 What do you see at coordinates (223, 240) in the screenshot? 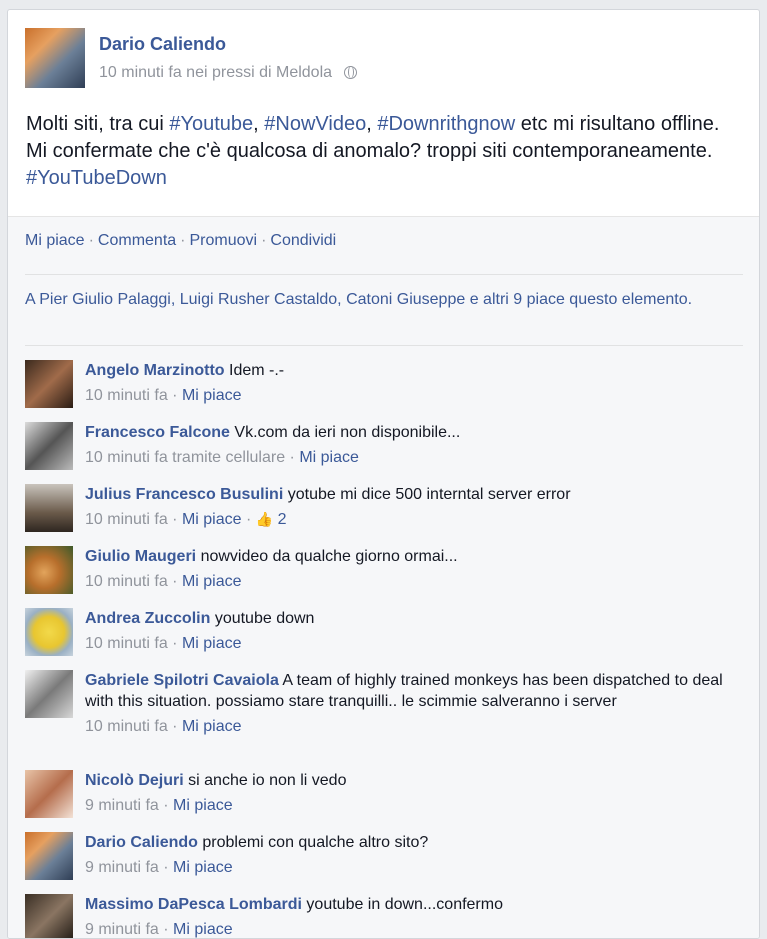
I see `promote-link: Promuovi` at bounding box center [223, 240].